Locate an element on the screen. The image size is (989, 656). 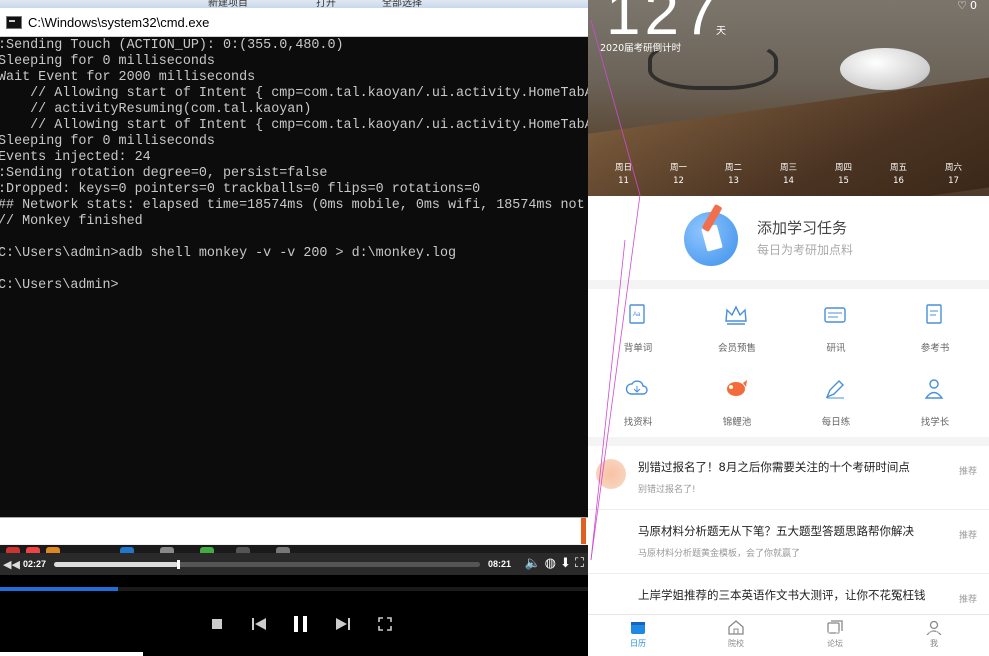
speed-icon: ◍ is located at coordinates (550, 563).